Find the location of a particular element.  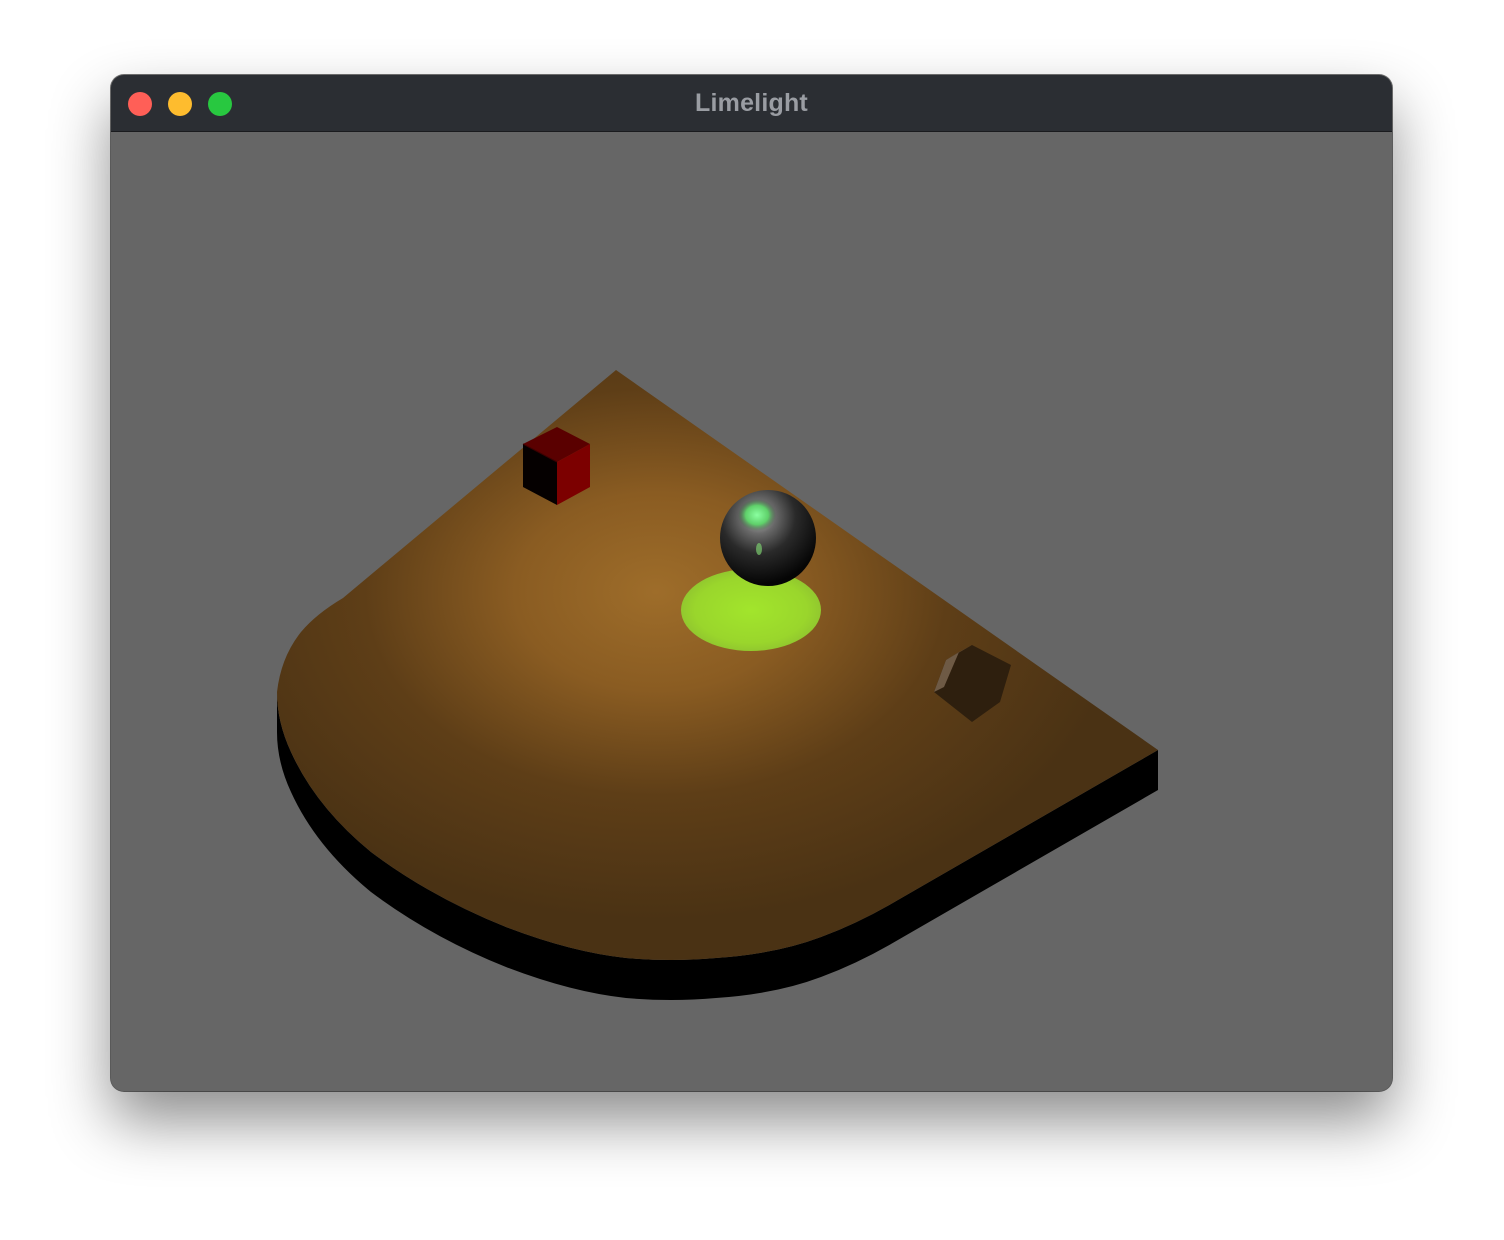

title-bar: Limelight is located at coordinates (751, 103).